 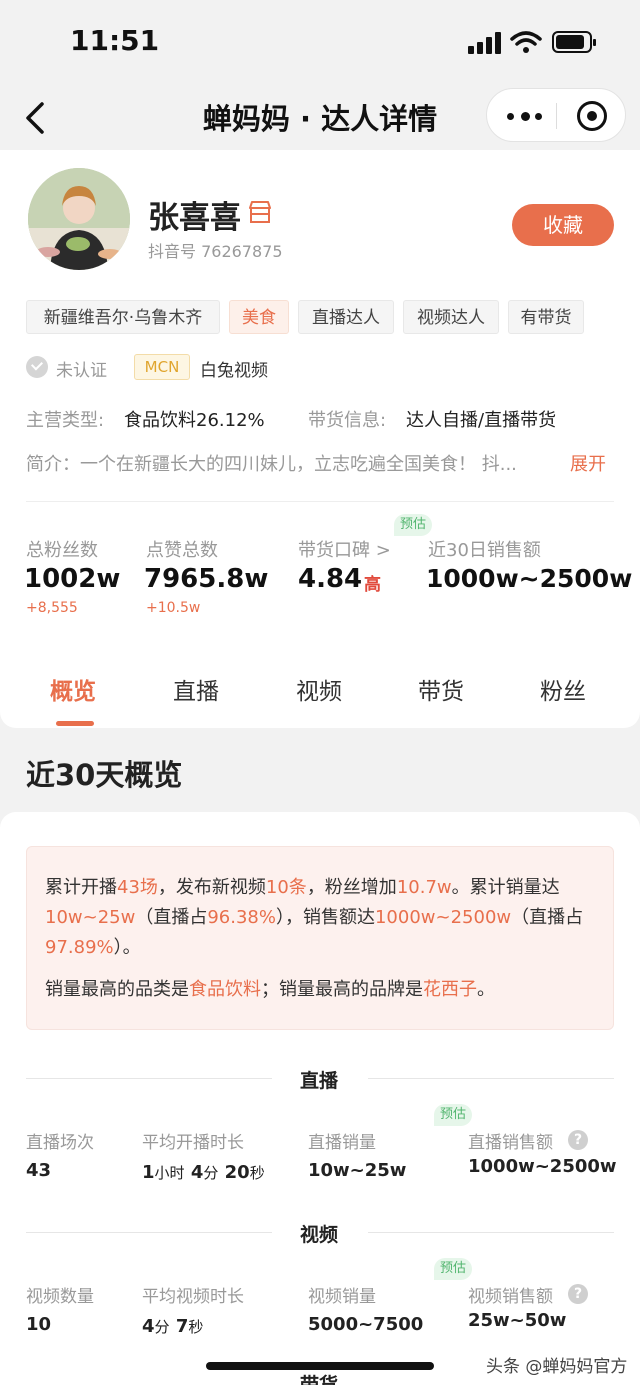 What do you see at coordinates (574, 42) in the screenshot?
I see `battery-icon` at bounding box center [574, 42].